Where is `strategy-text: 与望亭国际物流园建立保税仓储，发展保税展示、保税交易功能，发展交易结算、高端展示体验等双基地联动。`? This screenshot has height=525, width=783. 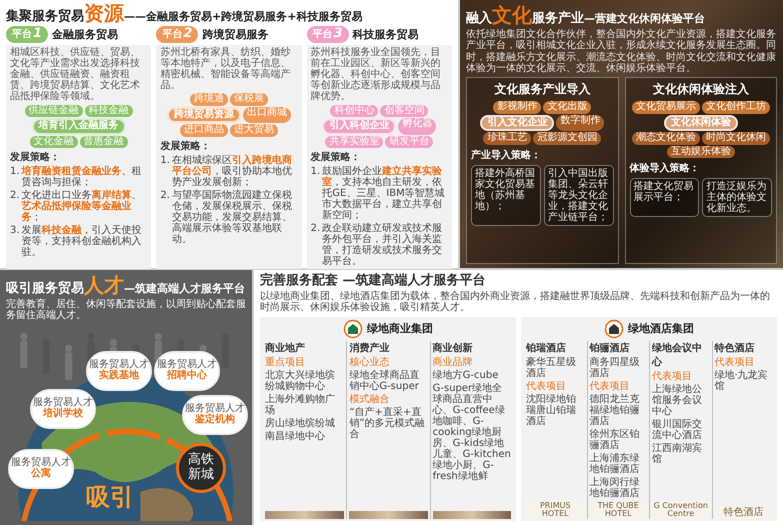
strategy-text: 与望亭国际物流园建立保税仓储，发展保税展示、保税交易功能，发展交易结算、高端展示体验等双基地联动。 is located at coordinates (232, 217).